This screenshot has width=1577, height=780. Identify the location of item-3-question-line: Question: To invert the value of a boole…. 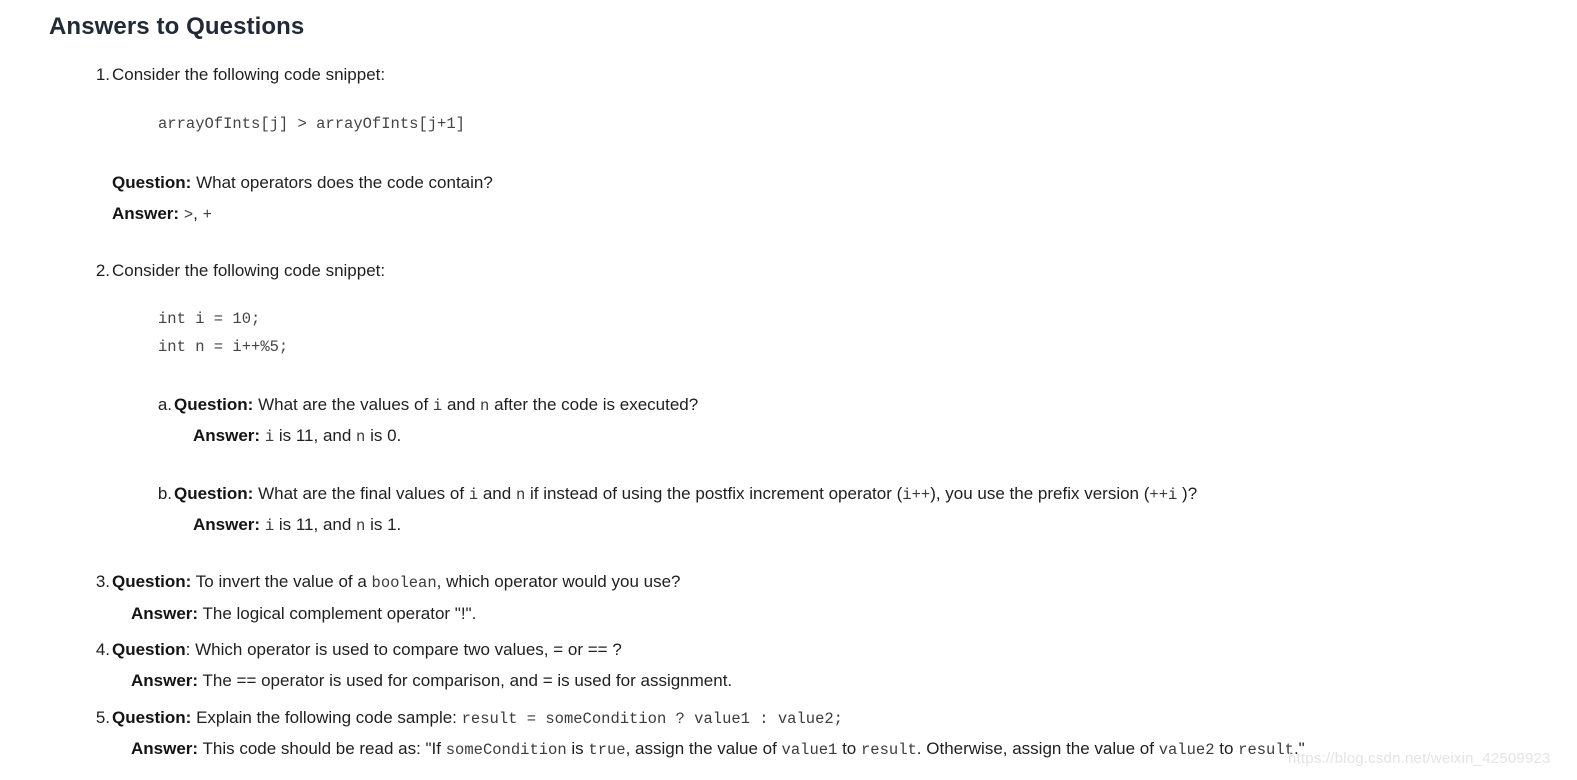
(844, 582).